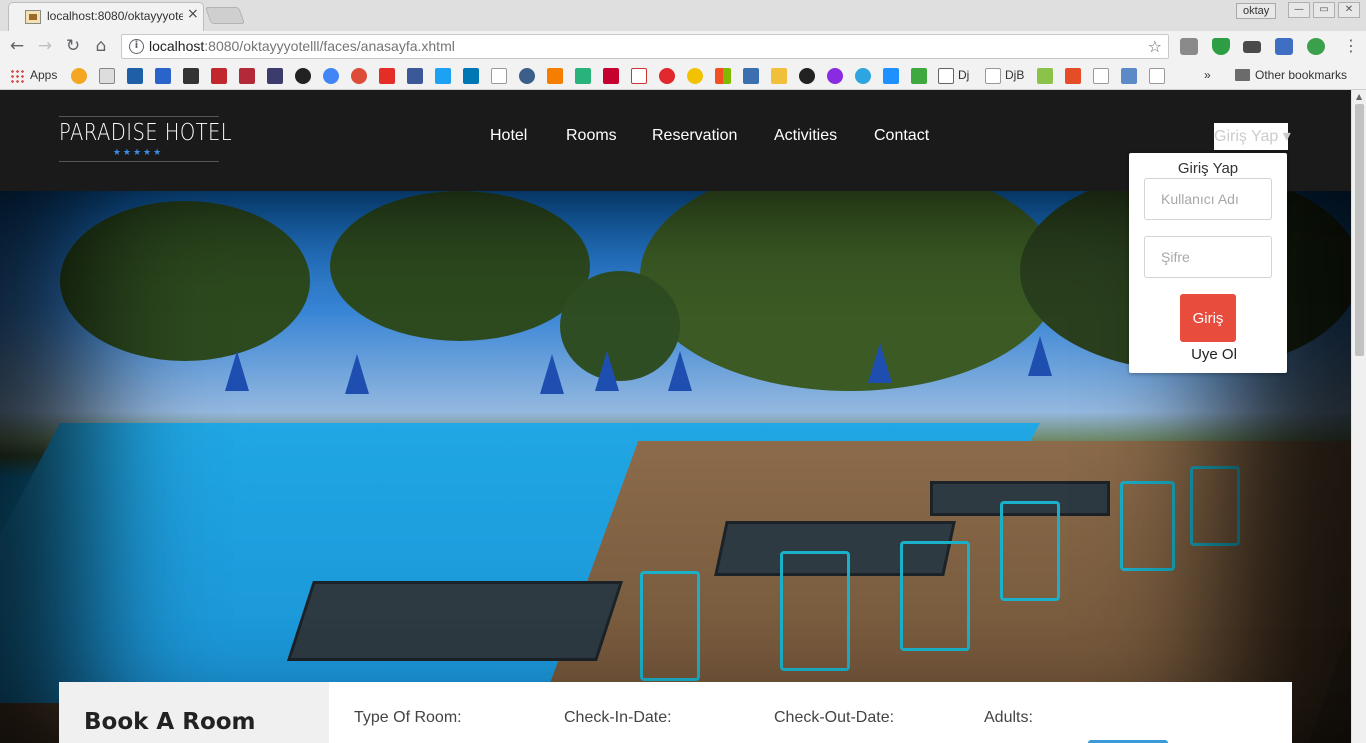 The width and height of the screenshot is (1366, 743). What do you see at coordinates (618, 717) in the screenshot?
I see `check-in-label: Check-In-Date:` at bounding box center [618, 717].